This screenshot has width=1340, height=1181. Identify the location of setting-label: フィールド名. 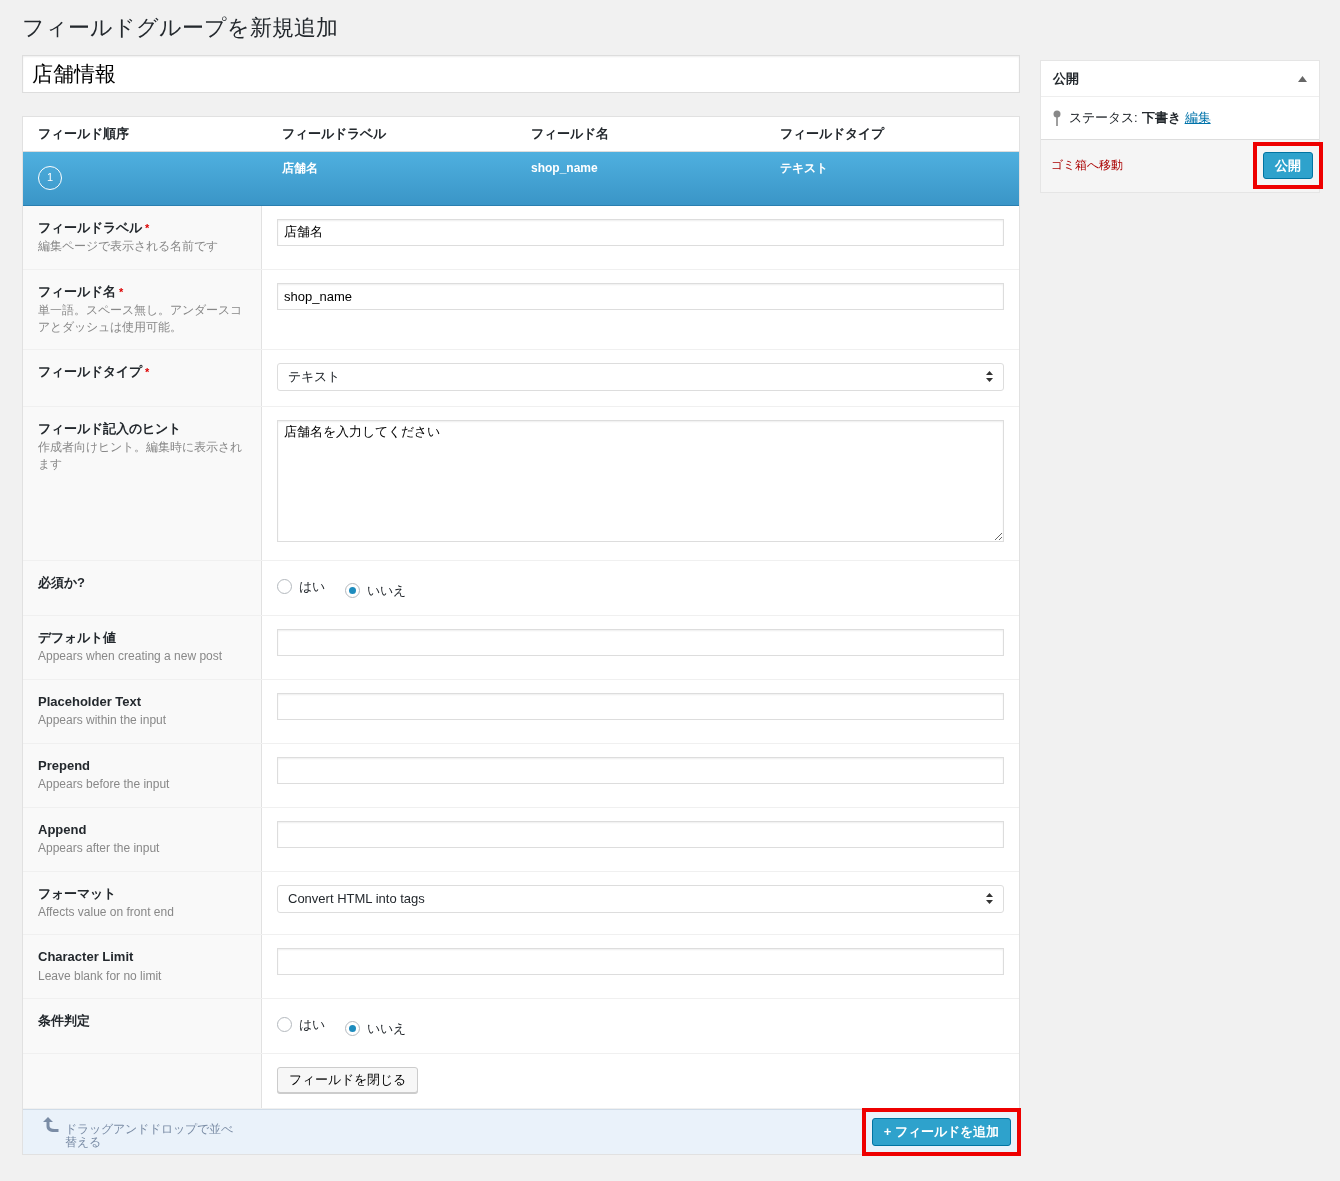
(77, 291).